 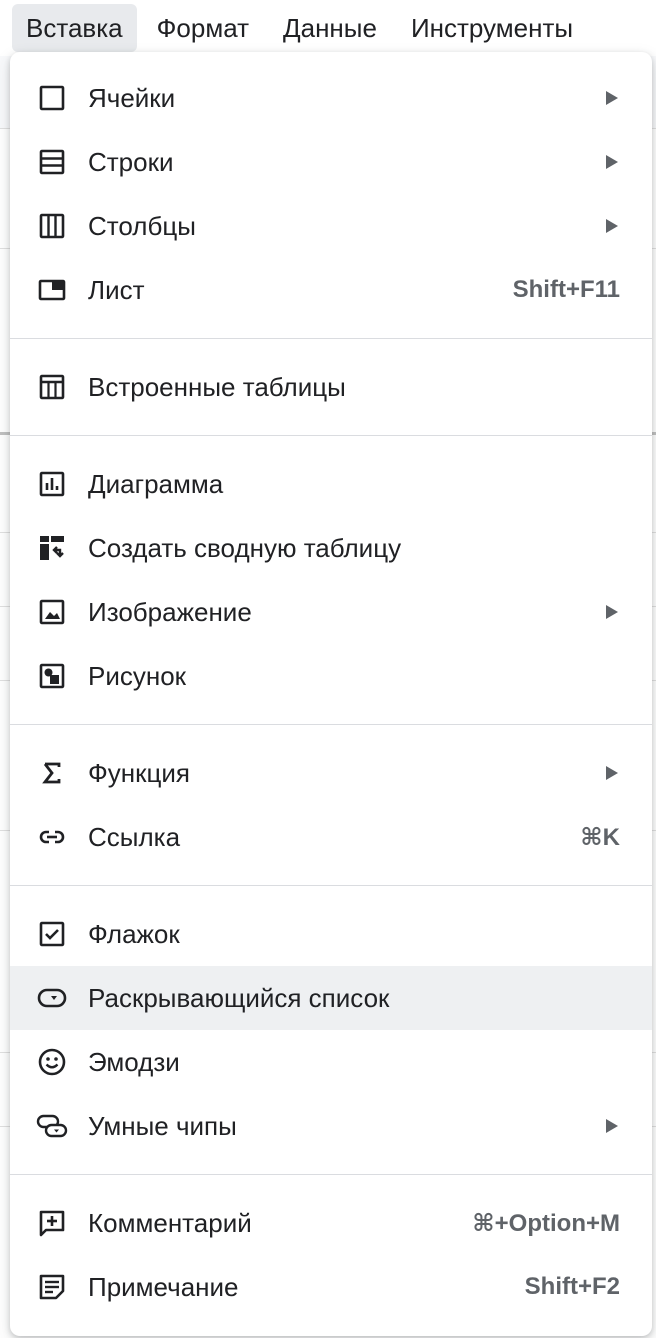 What do you see at coordinates (52, 1062) in the screenshot?
I see `emoji-icon` at bounding box center [52, 1062].